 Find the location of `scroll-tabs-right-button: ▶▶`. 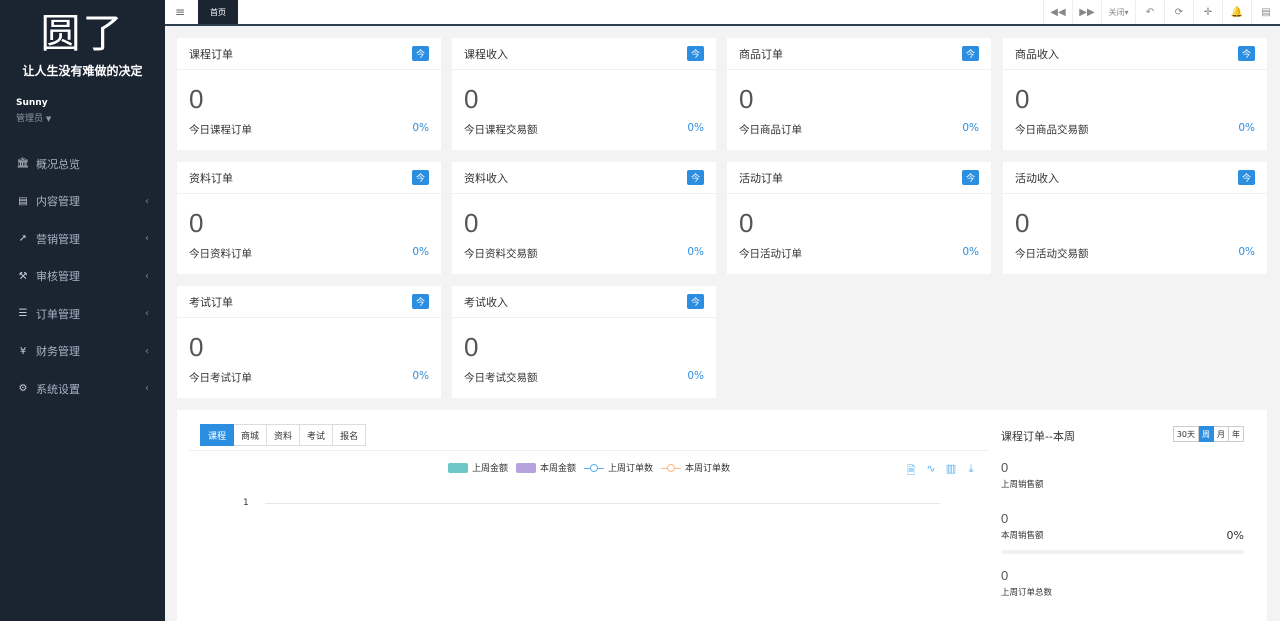

scroll-tabs-right-button: ▶▶ is located at coordinates (1086, 12).